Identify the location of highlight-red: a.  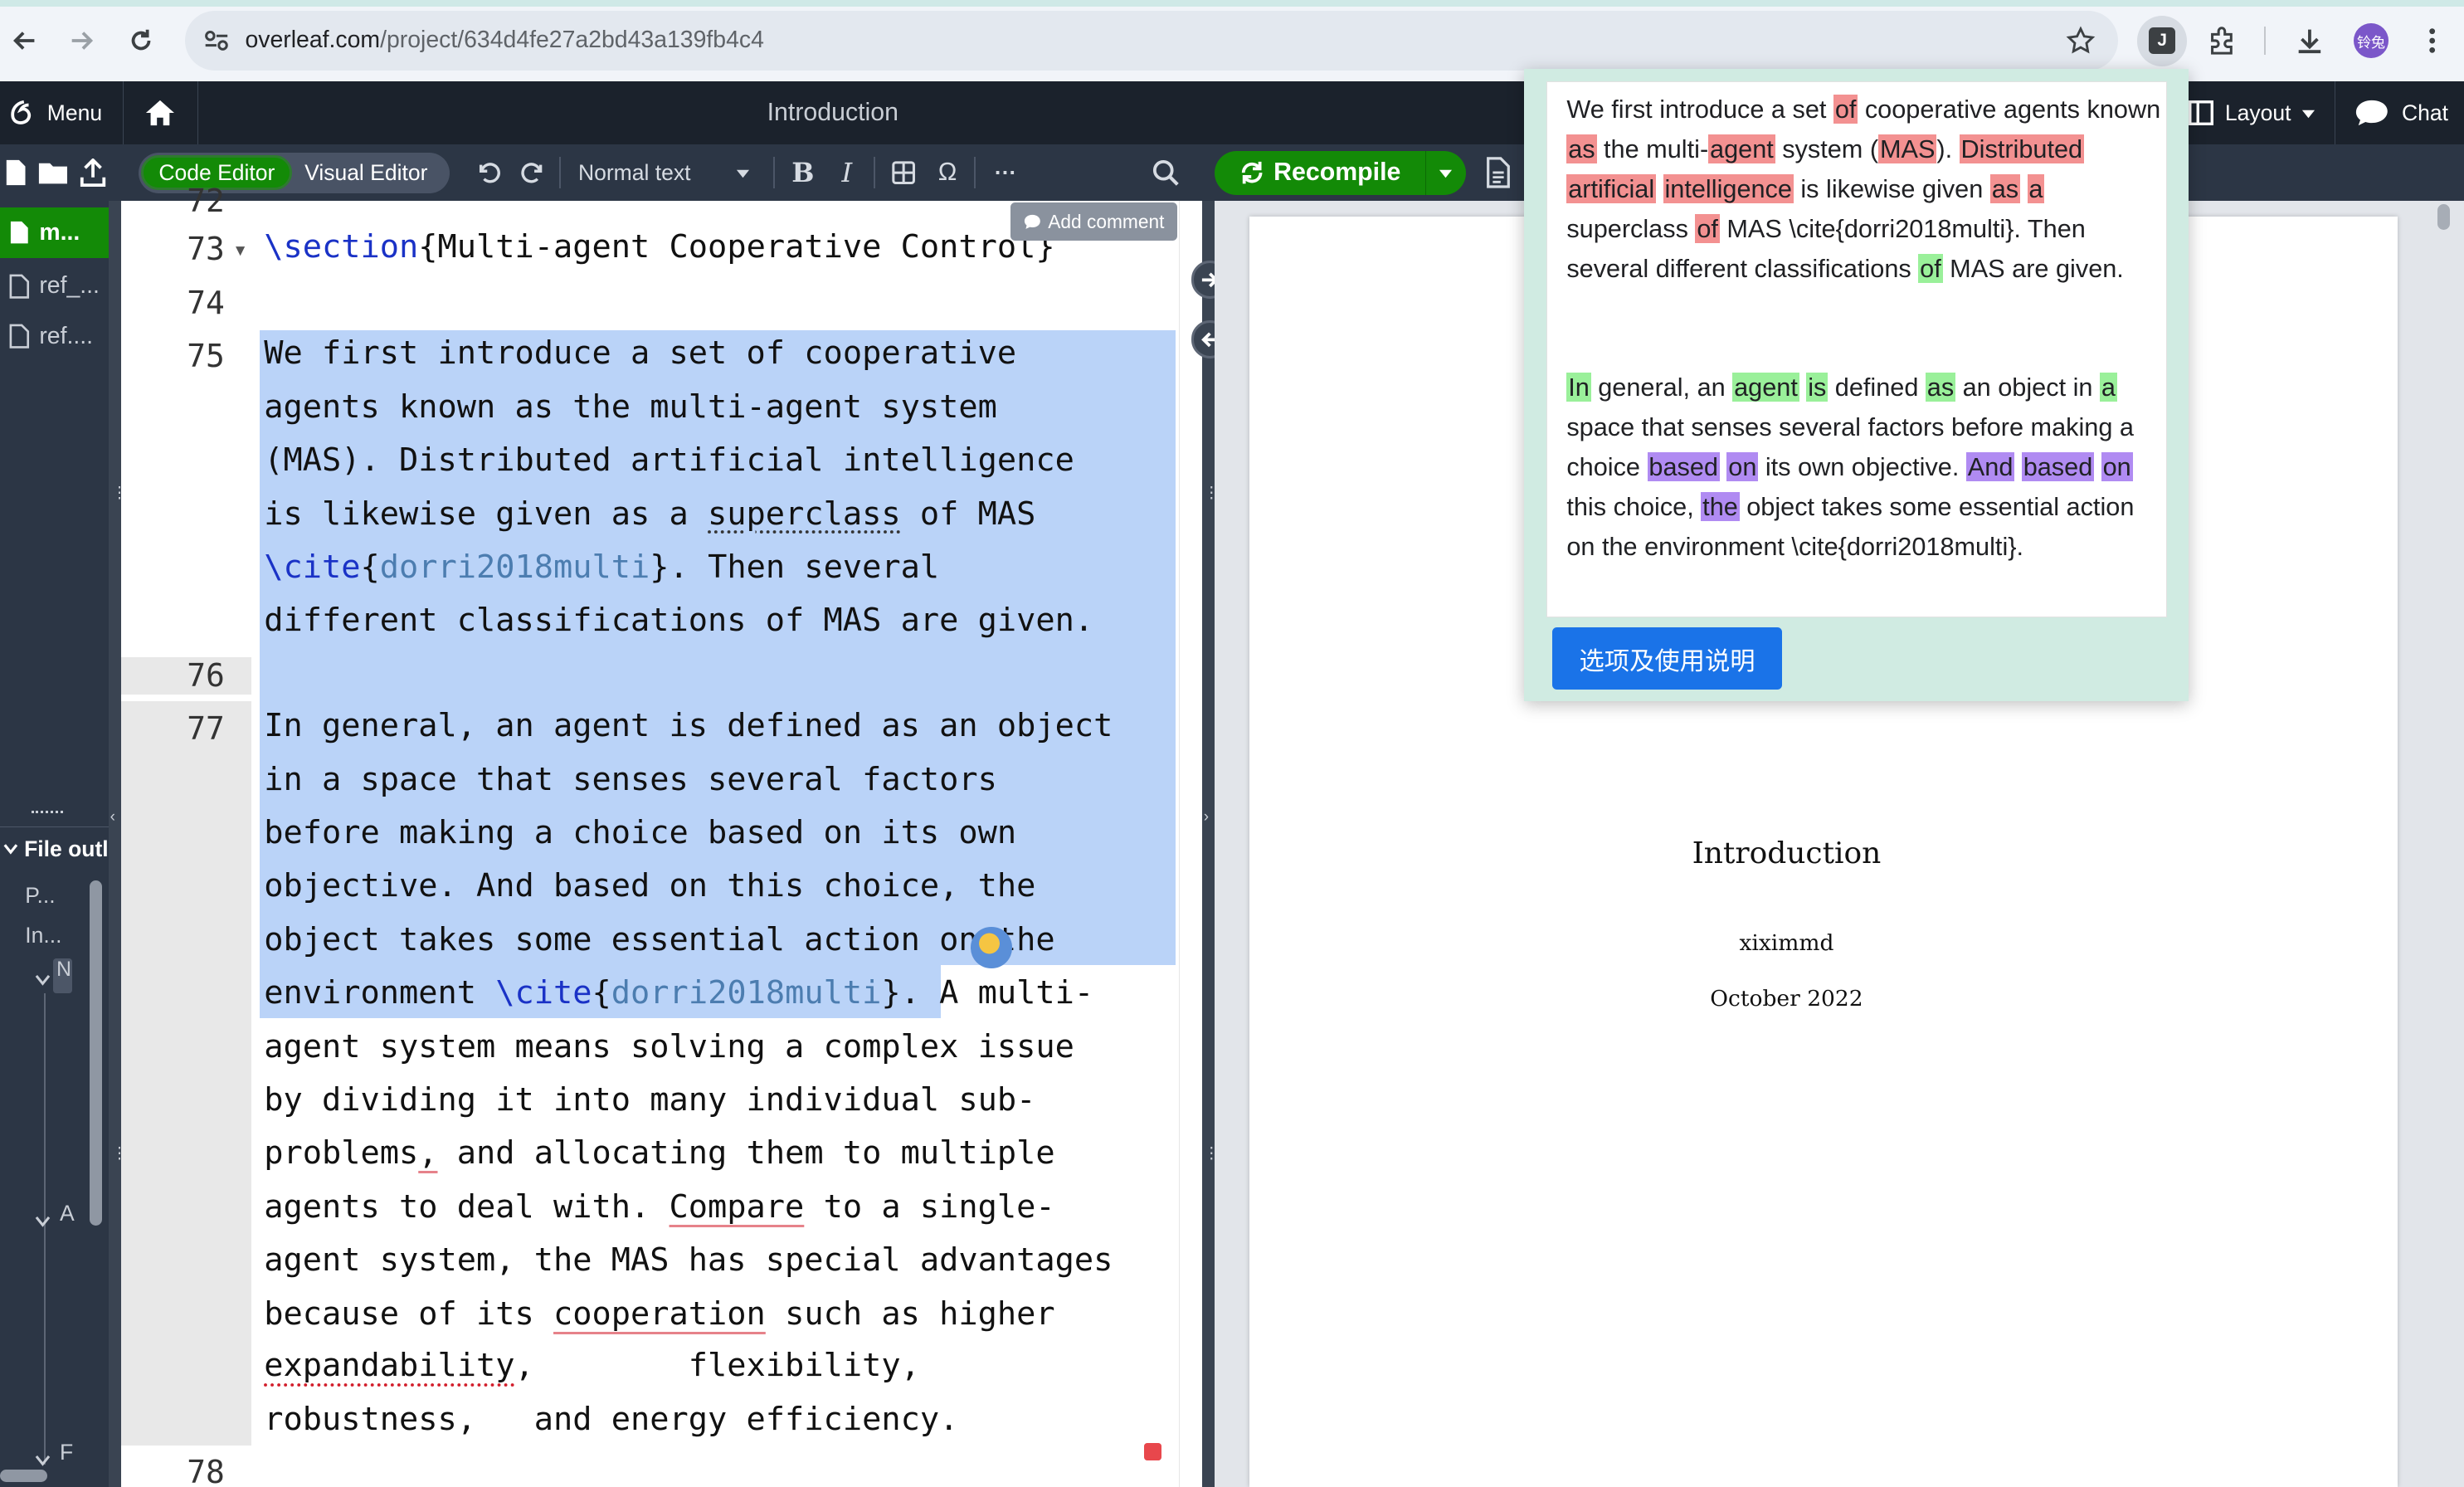
(2036, 188).